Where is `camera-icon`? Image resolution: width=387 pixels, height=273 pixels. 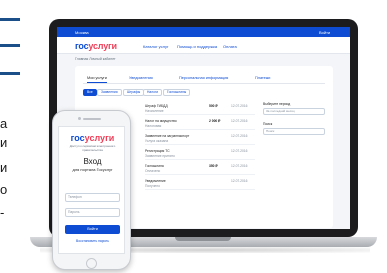
camera-icon is located at coordinates (79, 118).